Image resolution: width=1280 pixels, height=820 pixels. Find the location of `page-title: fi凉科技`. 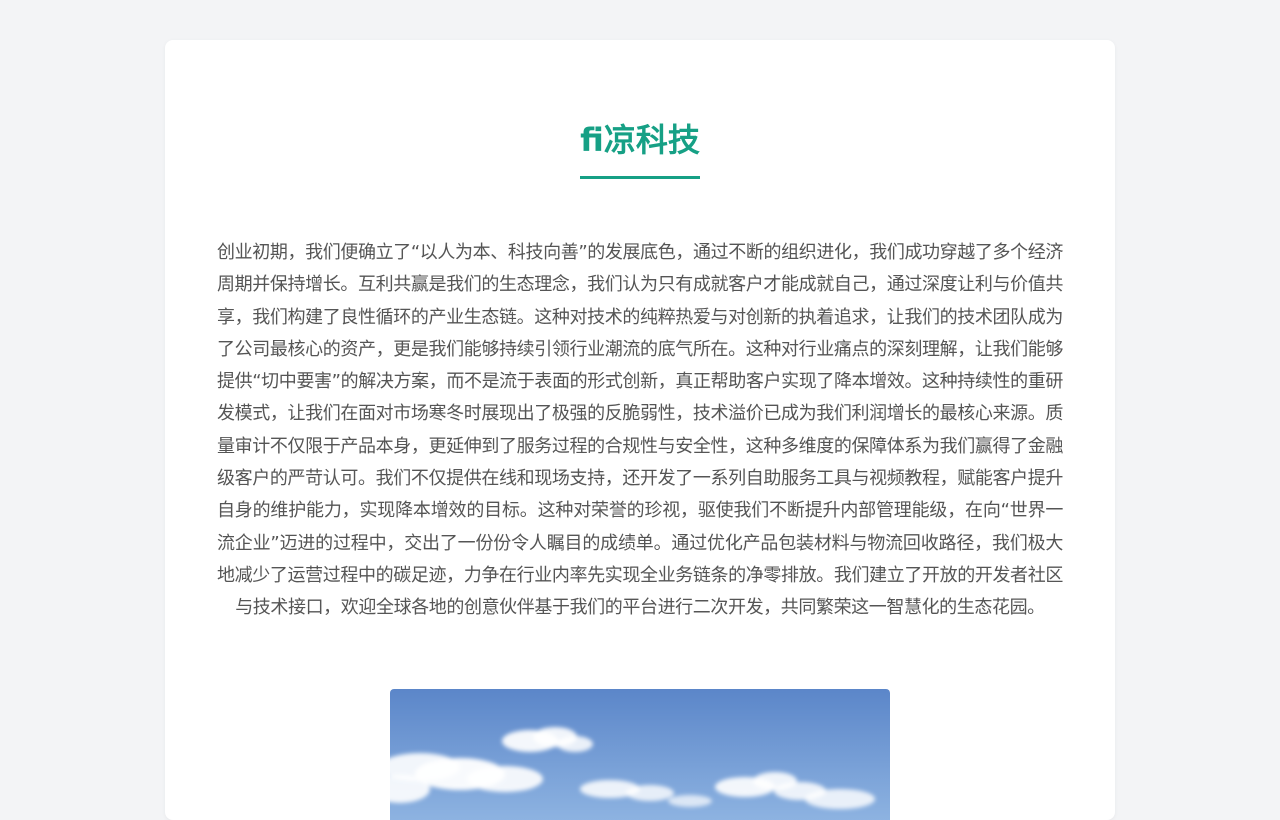

page-title: fi凉科技 is located at coordinates (640, 149).